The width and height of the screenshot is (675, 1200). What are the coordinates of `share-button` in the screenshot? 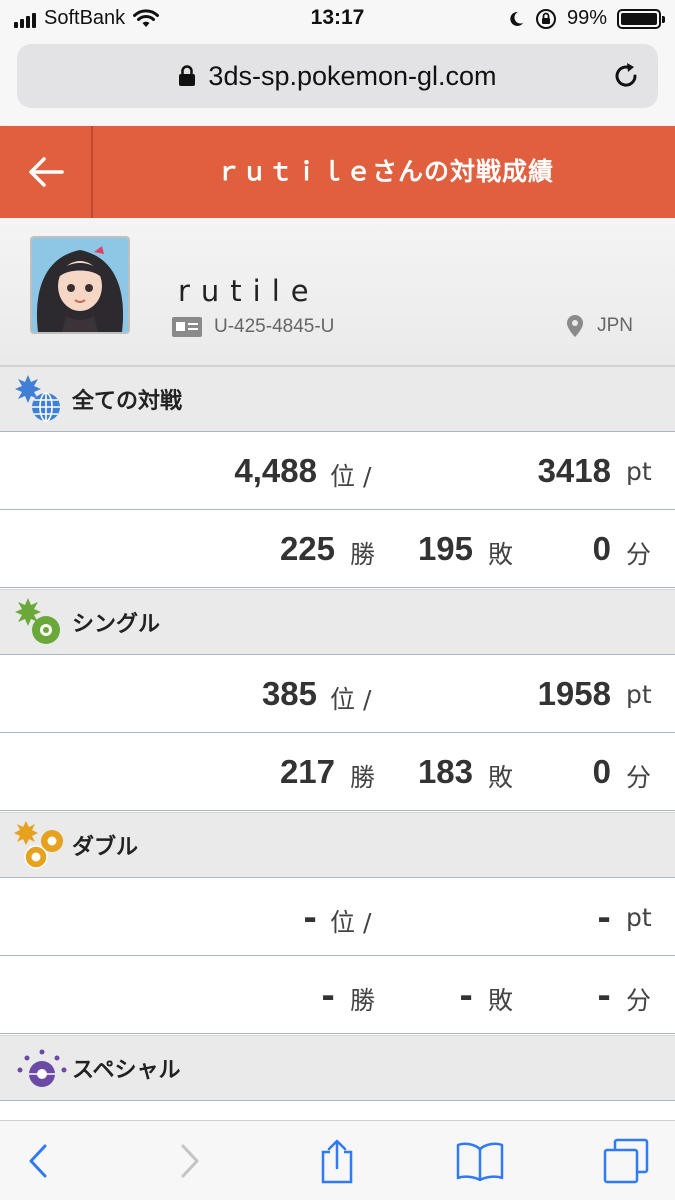 It's located at (337, 1161).